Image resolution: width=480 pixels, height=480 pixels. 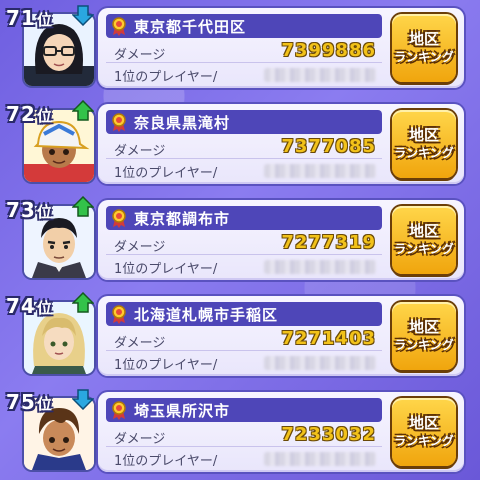 I want to click on rank-label: 75 位, so click(x=29, y=402).